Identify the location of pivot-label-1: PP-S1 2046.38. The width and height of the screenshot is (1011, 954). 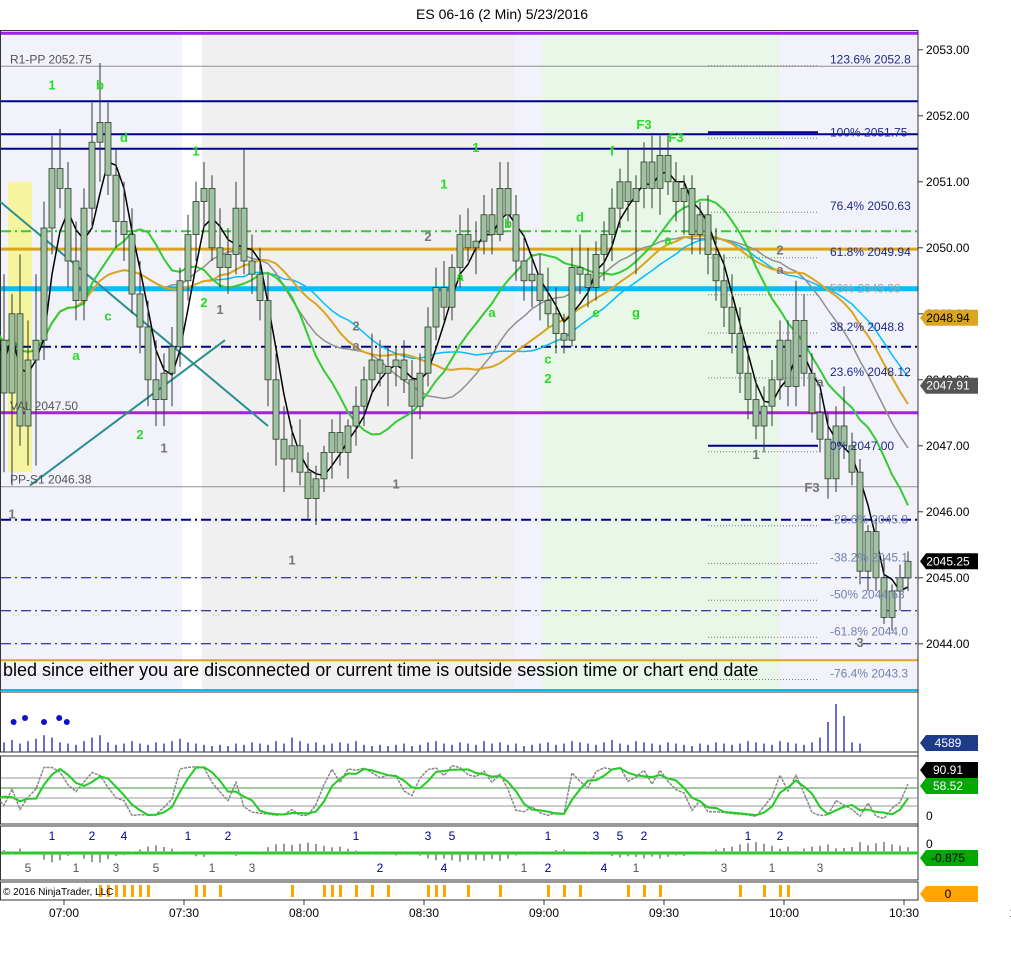
(51, 480).